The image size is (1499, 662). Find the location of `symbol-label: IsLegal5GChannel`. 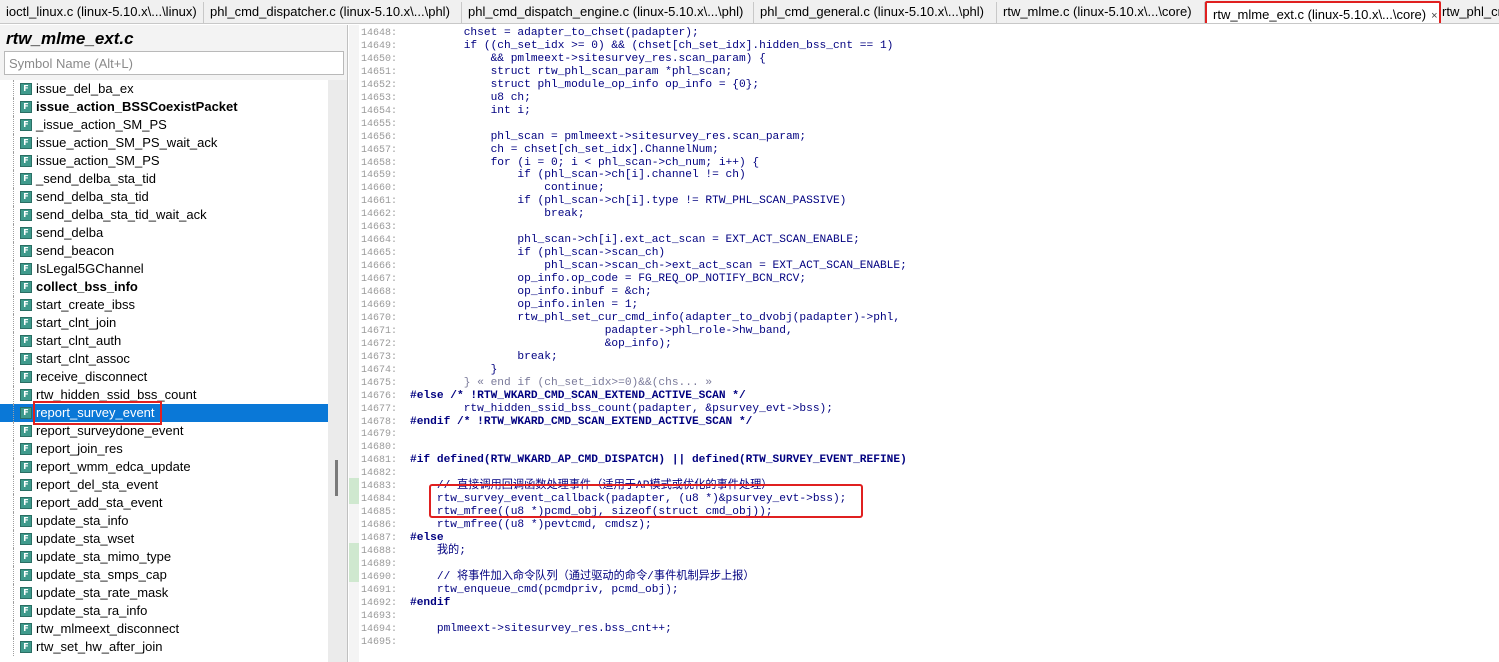

symbol-label: IsLegal5GChannel is located at coordinates (90, 268).